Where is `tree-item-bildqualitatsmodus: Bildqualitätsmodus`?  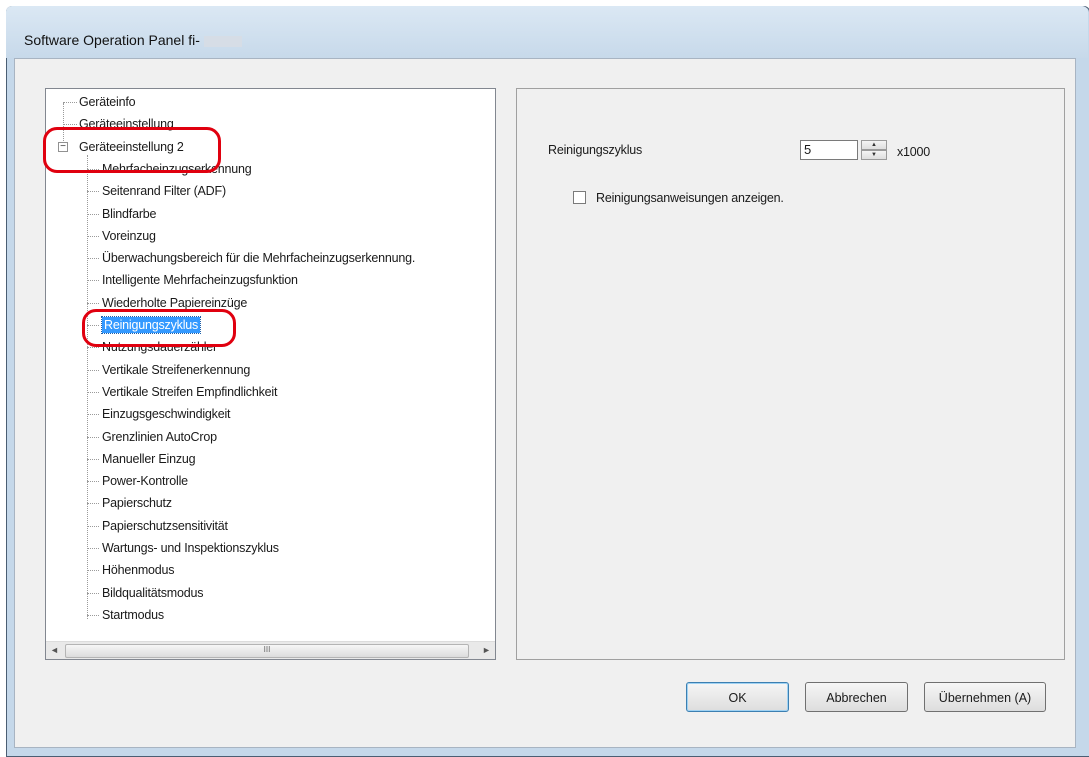
tree-item-bildqualitatsmodus: Bildqualitätsmodus is located at coordinates (153, 593).